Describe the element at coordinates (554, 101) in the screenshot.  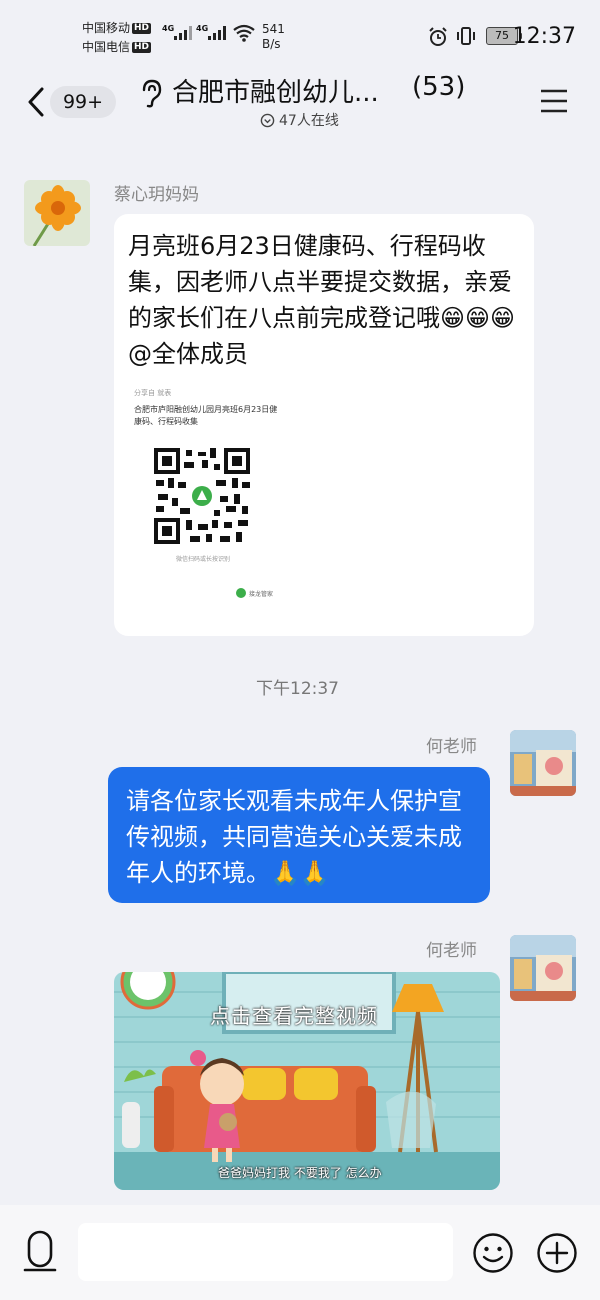
I see `menu-icon` at that location.